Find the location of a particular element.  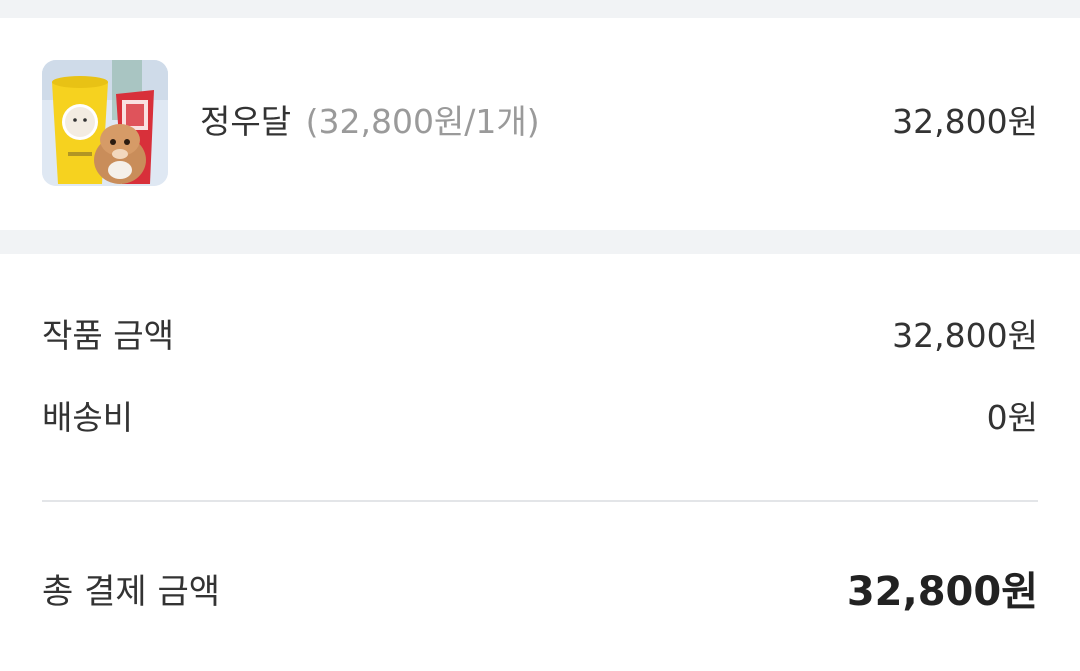

product-image is located at coordinates (105, 123).